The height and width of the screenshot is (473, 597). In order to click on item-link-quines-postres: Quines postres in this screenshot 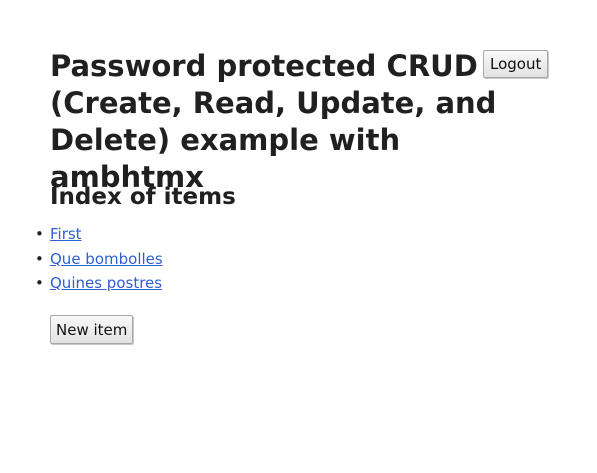, I will do `click(106, 283)`.